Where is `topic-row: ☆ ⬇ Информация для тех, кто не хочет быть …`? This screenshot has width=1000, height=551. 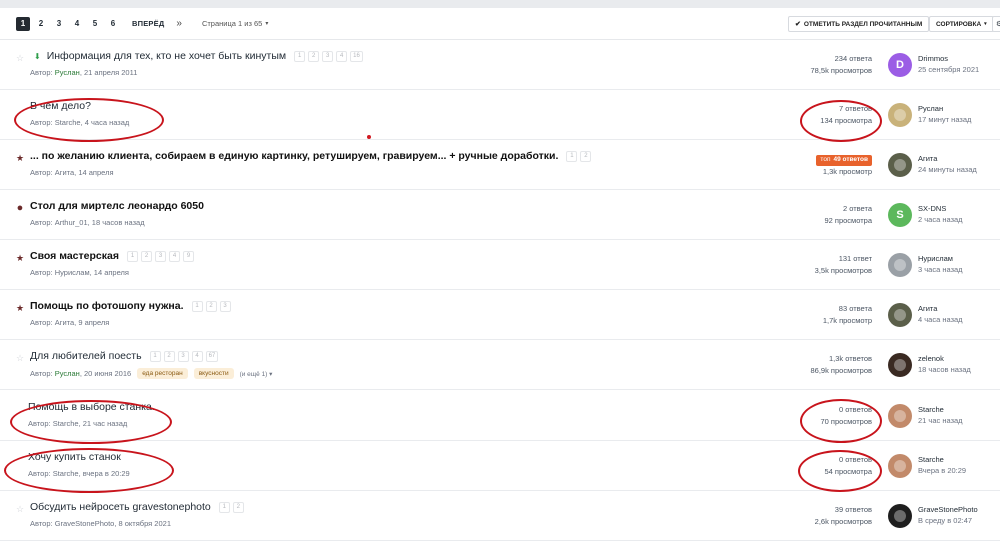 topic-row: ☆ ⬇ Информация для тех, кто не хочет быть … is located at coordinates (500, 65).